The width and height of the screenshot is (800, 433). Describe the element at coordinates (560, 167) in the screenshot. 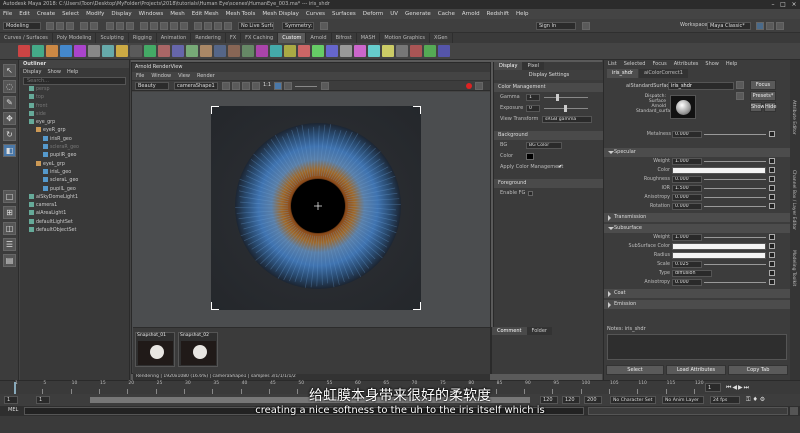

I see `apply-cm-checkbox: ✔` at that location.